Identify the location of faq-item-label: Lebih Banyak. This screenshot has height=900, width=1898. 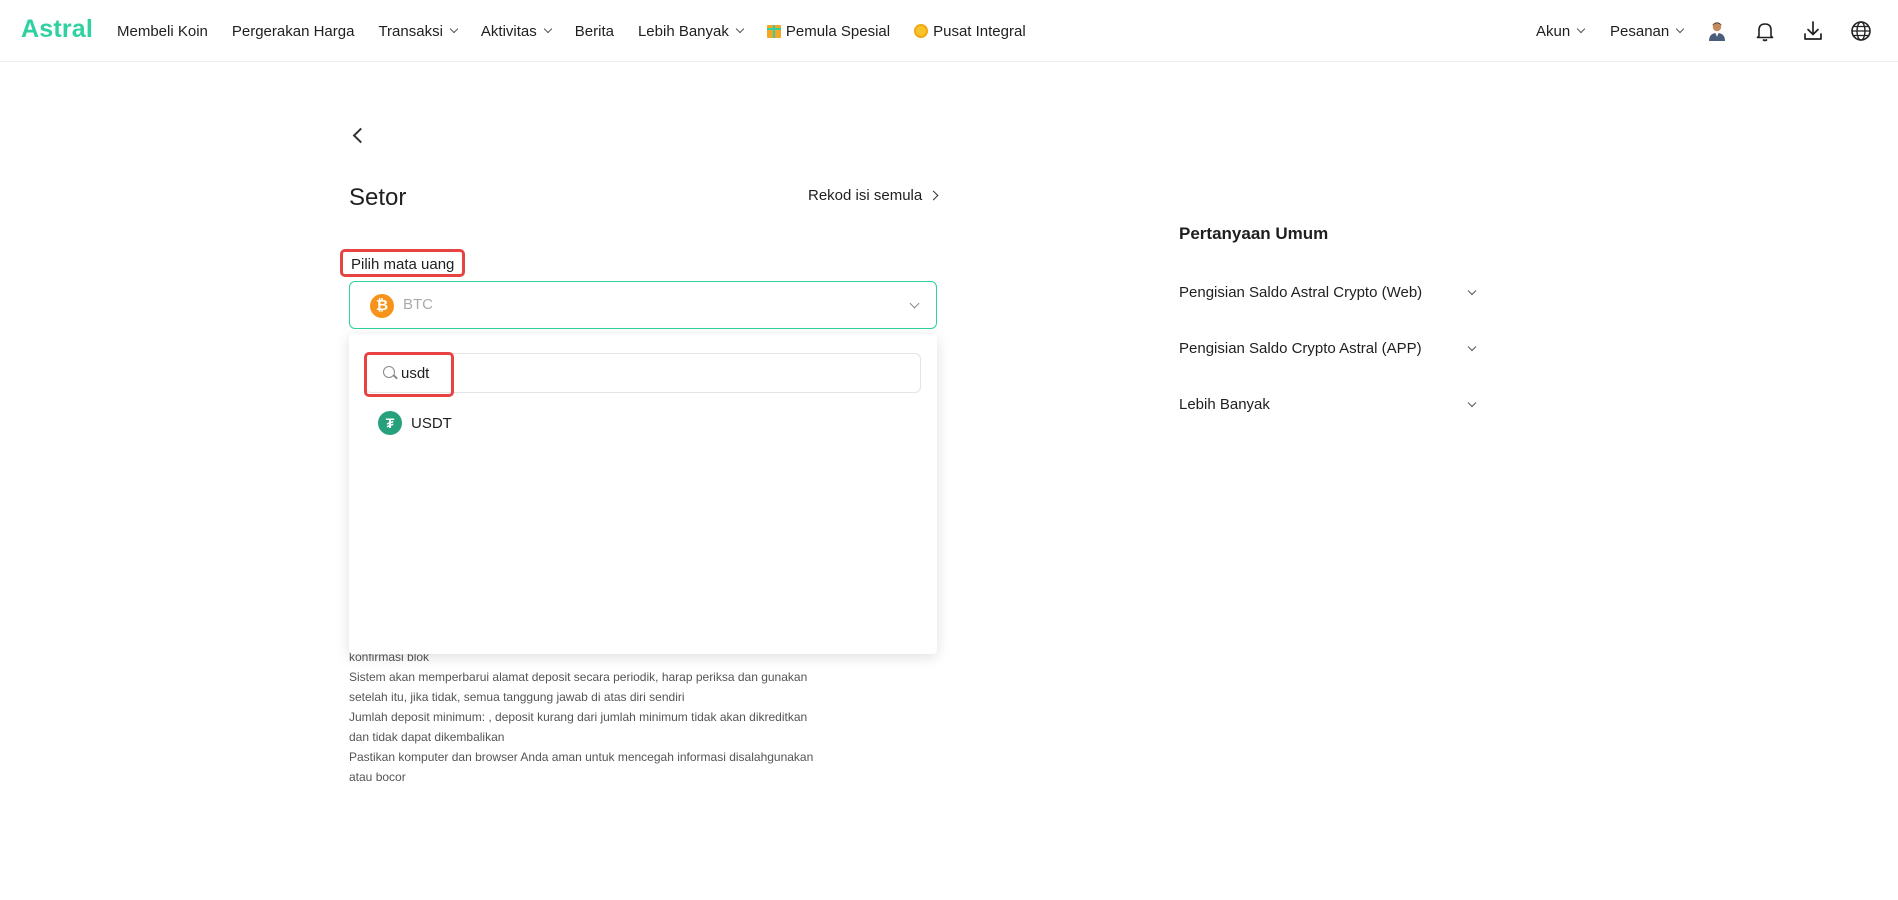
(1224, 404).